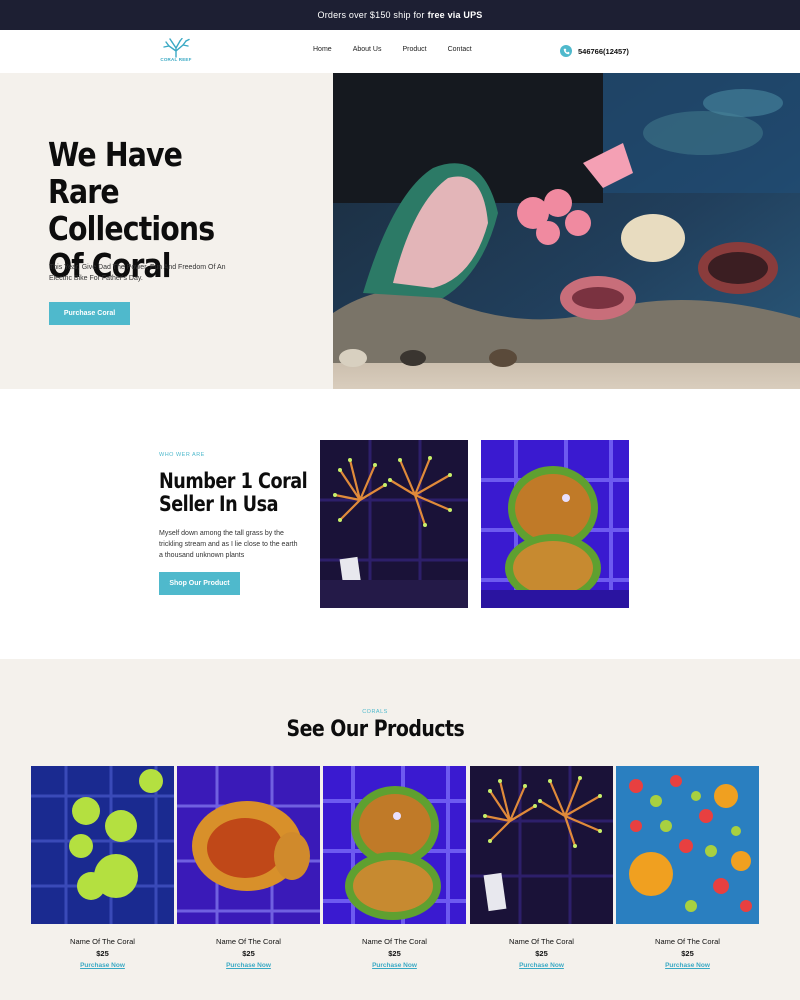 Image resolution: width=800 pixels, height=1000 pixels. What do you see at coordinates (322, 49) in the screenshot?
I see `nav-home: Home` at bounding box center [322, 49].